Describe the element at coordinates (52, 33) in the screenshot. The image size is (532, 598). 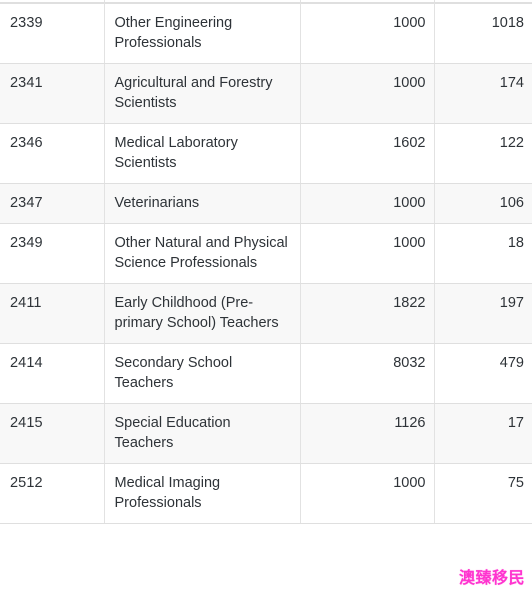
I see `occupation-code: 2339` at that location.